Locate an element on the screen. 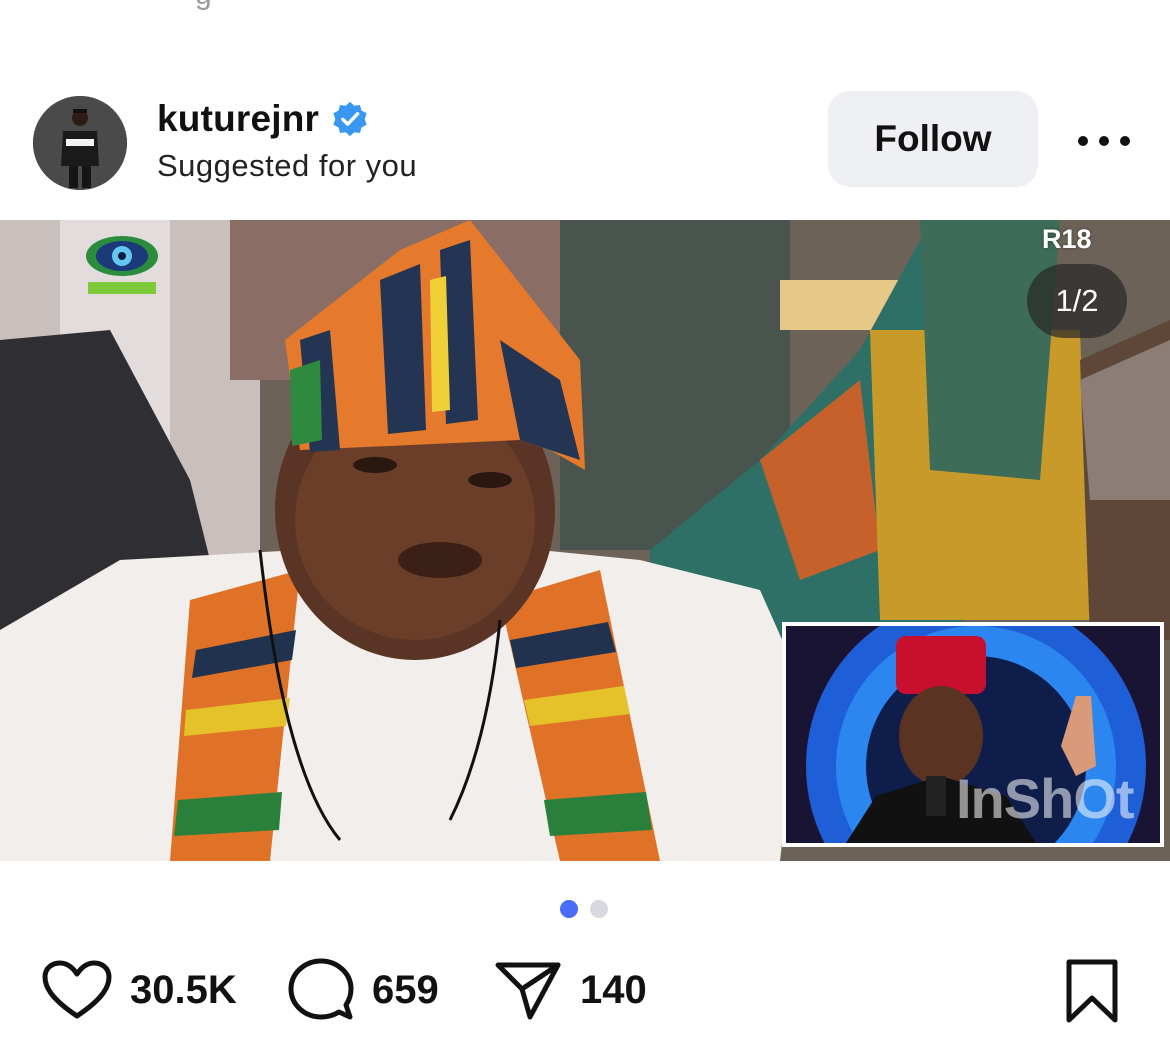  comment-button: 659 is located at coordinates (363, 990).